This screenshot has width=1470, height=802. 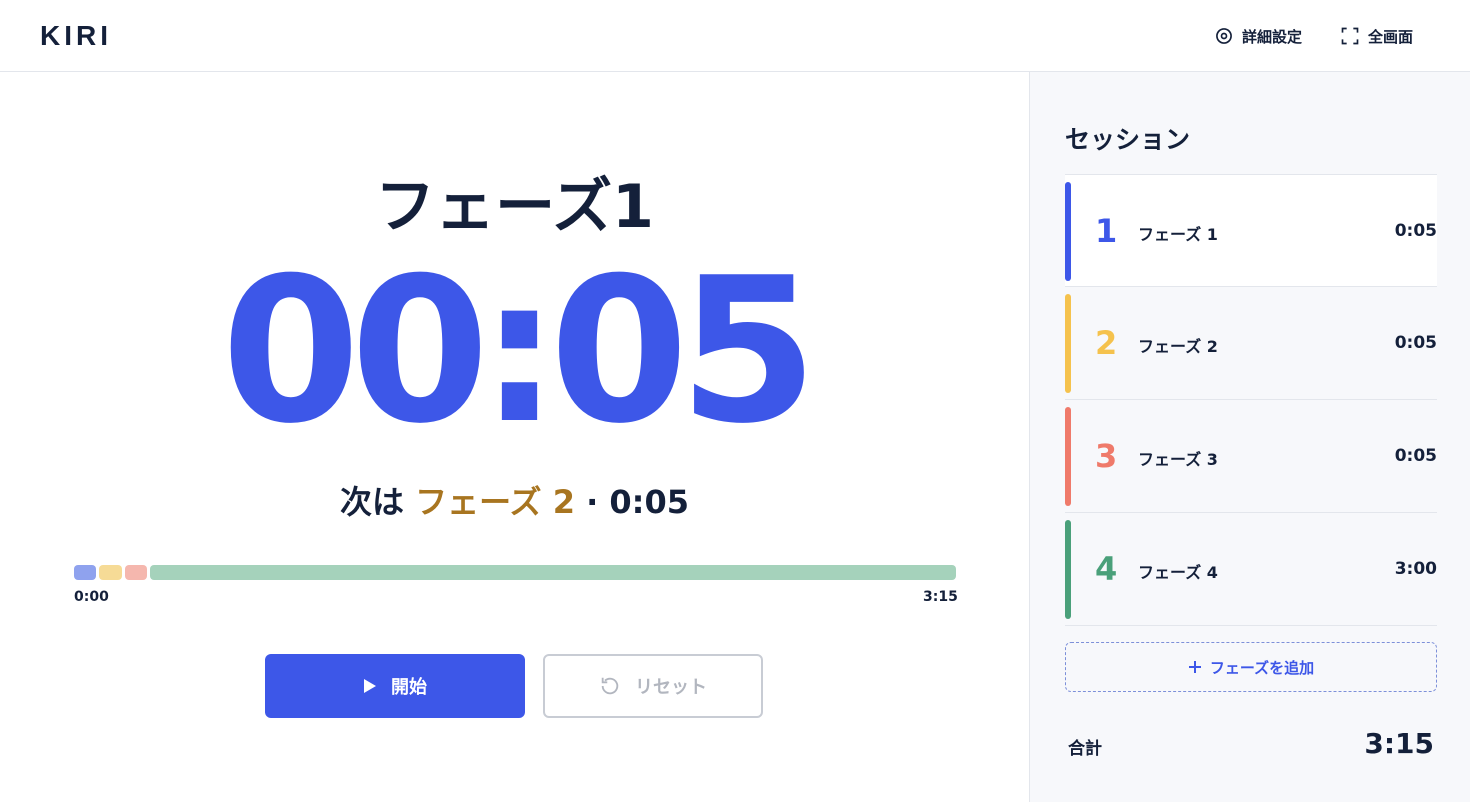 What do you see at coordinates (1415, 569) in the screenshot?
I see `phase-duration: 3:00` at bounding box center [1415, 569].